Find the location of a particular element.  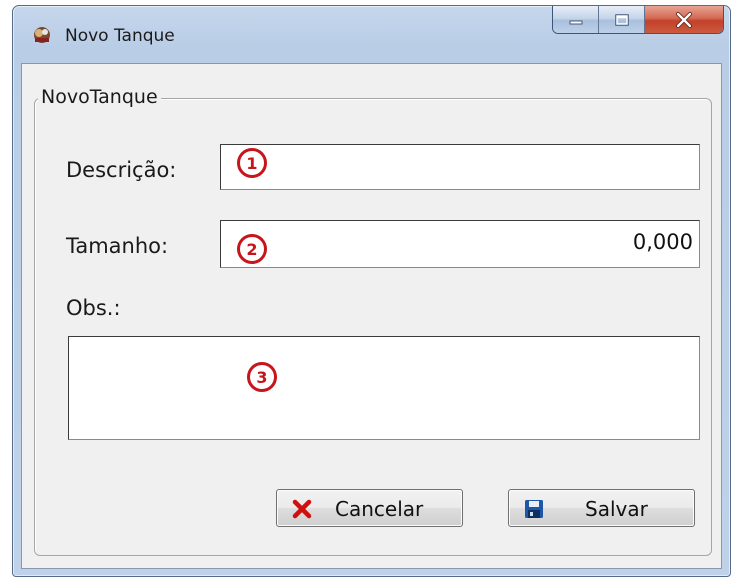

tamanho-label: Tamanho: is located at coordinates (117, 246).